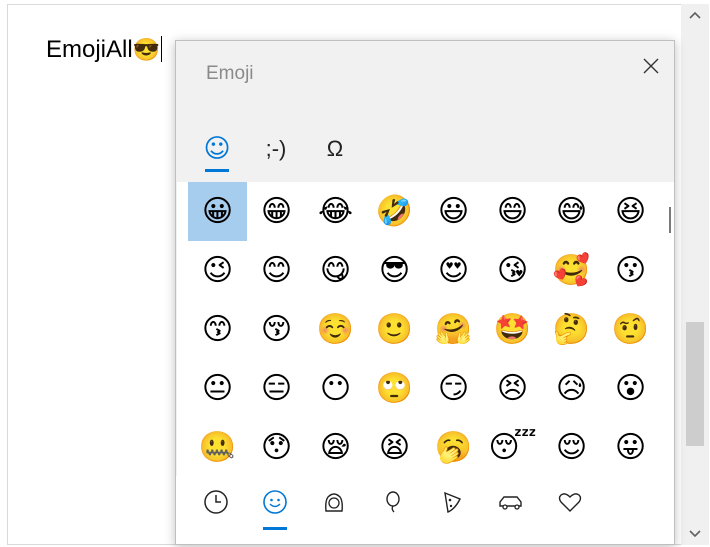 The image size is (710, 547). I want to click on emoji-glyph: 😣, so click(512, 388).